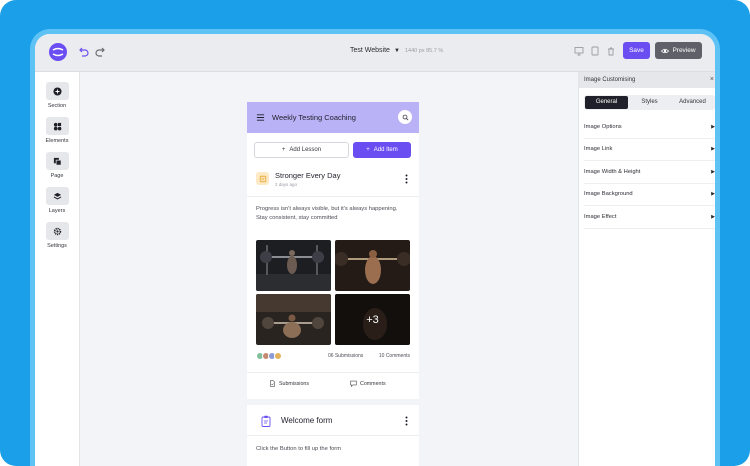  I want to click on site-name: Test Website, so click(370, 50).